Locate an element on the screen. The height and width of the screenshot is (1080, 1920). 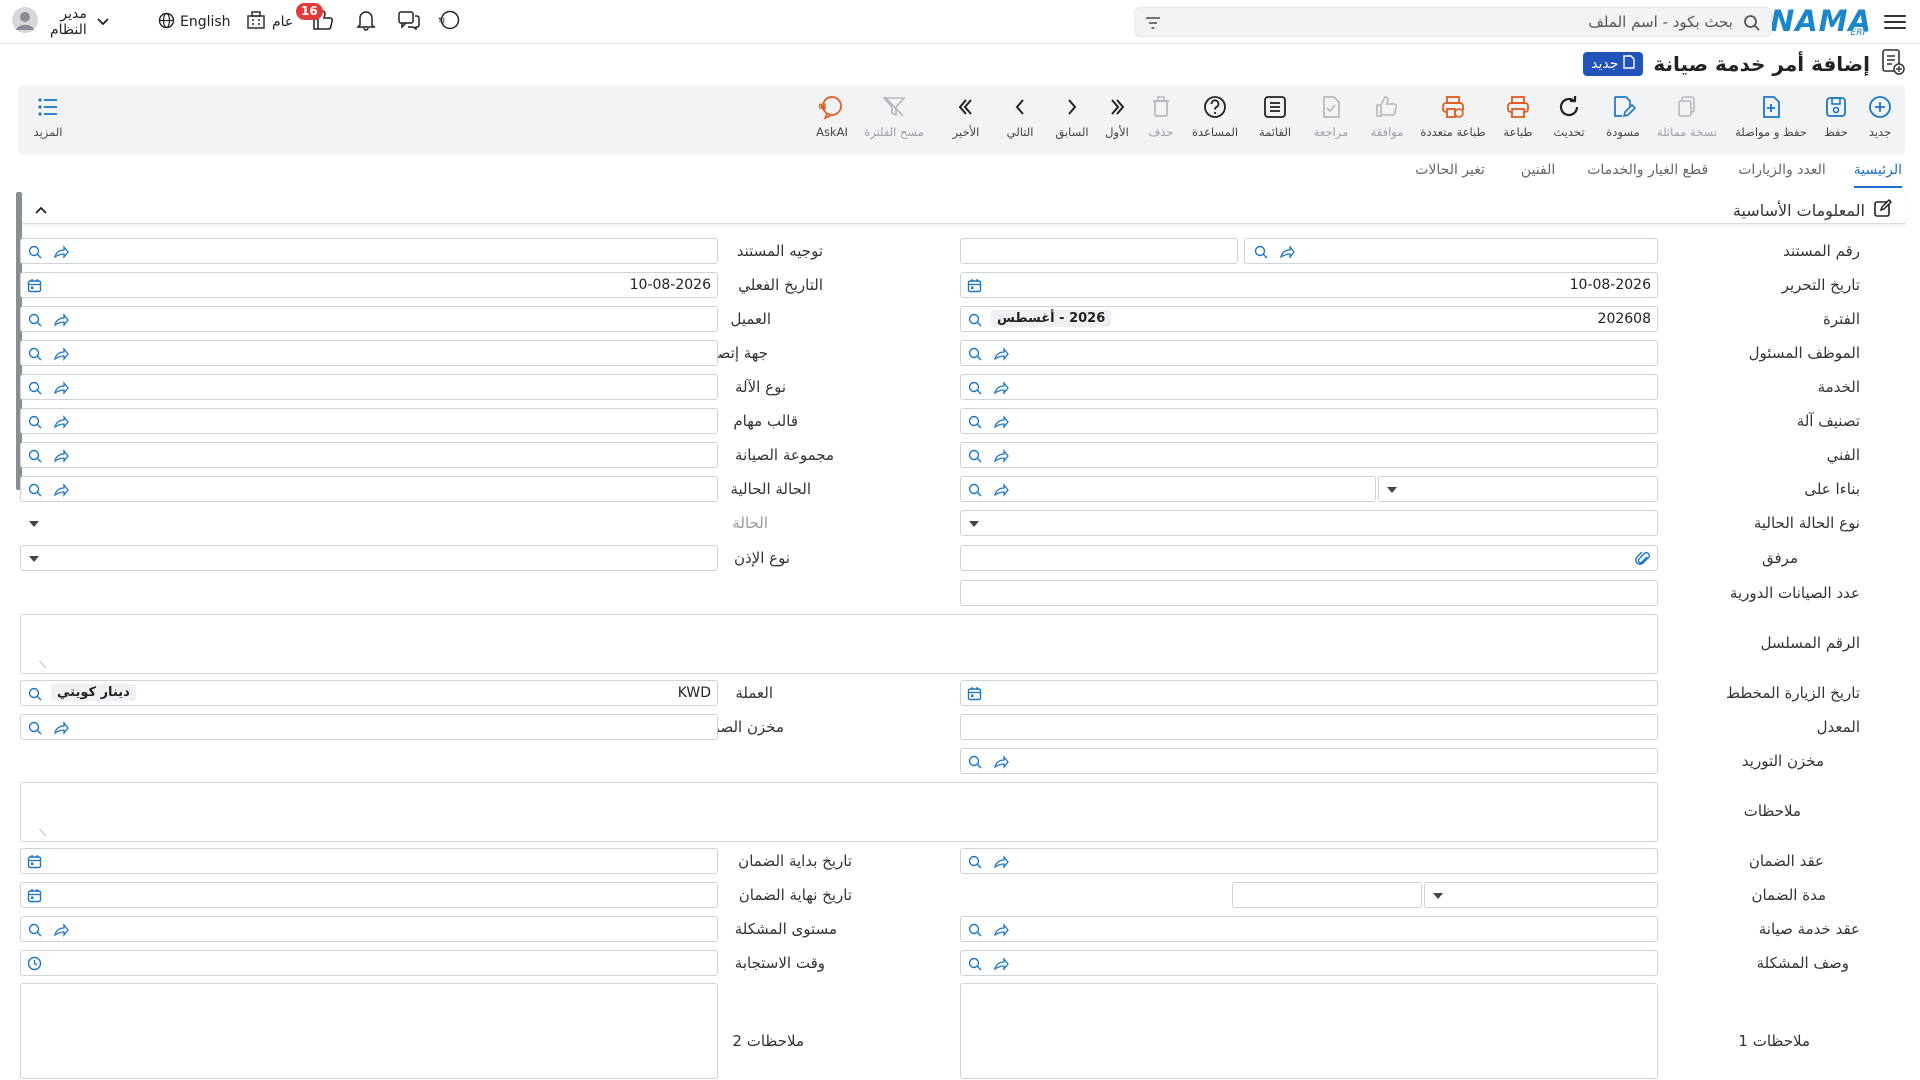
serial-number-textarea: ⟋ is located at coordinates (839, 644).